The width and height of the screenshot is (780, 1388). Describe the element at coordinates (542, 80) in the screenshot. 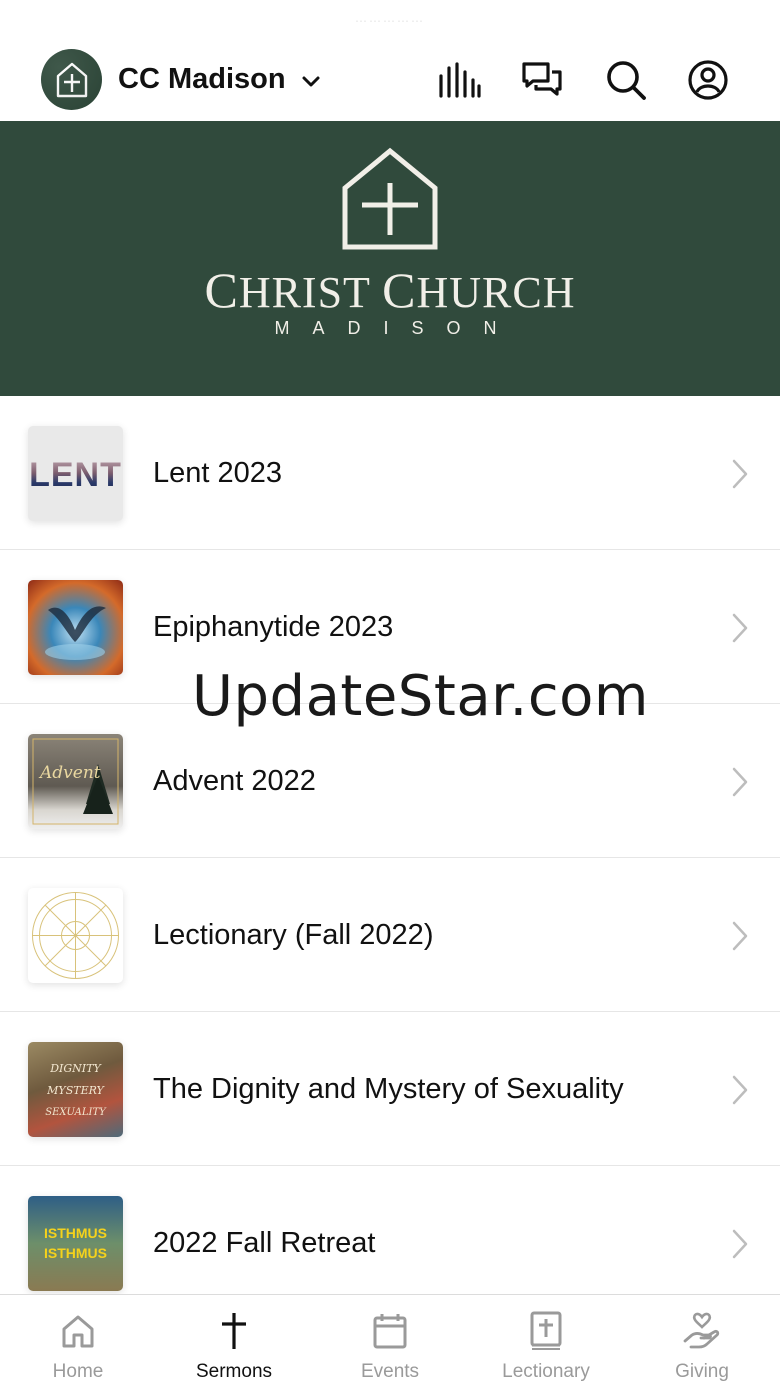

I see `chat-bubbles-icon` at that location.